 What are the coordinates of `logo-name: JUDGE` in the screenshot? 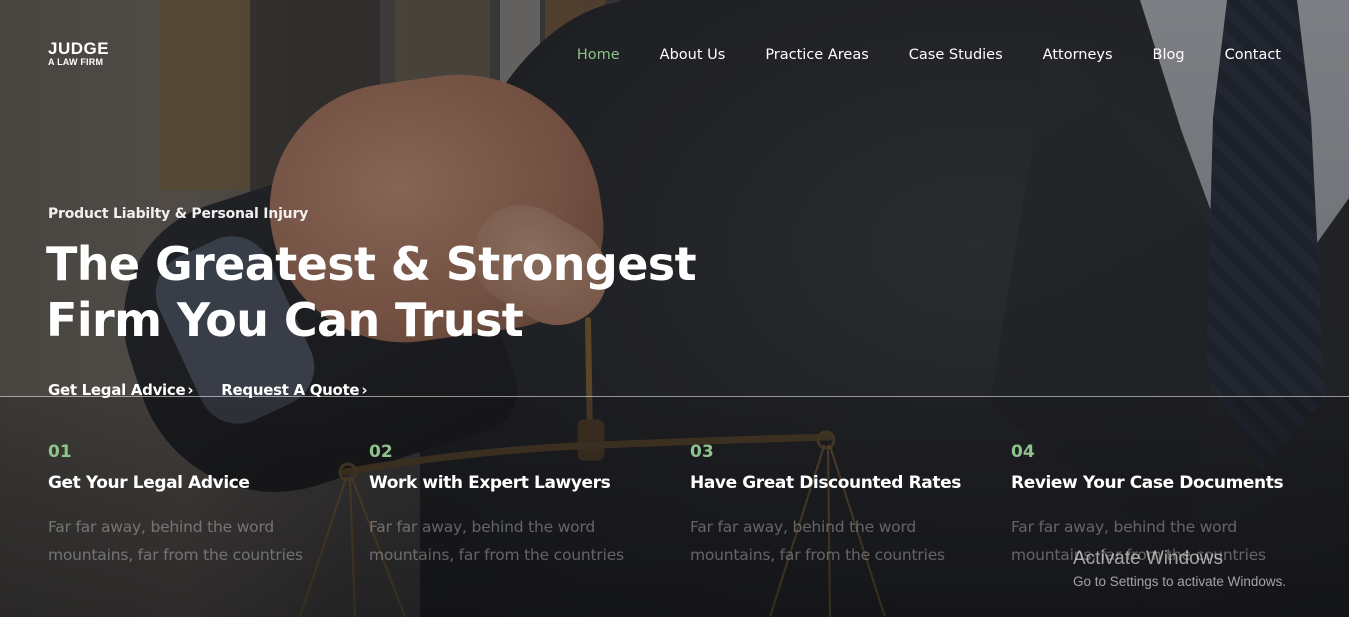 It's located at (79, 48).